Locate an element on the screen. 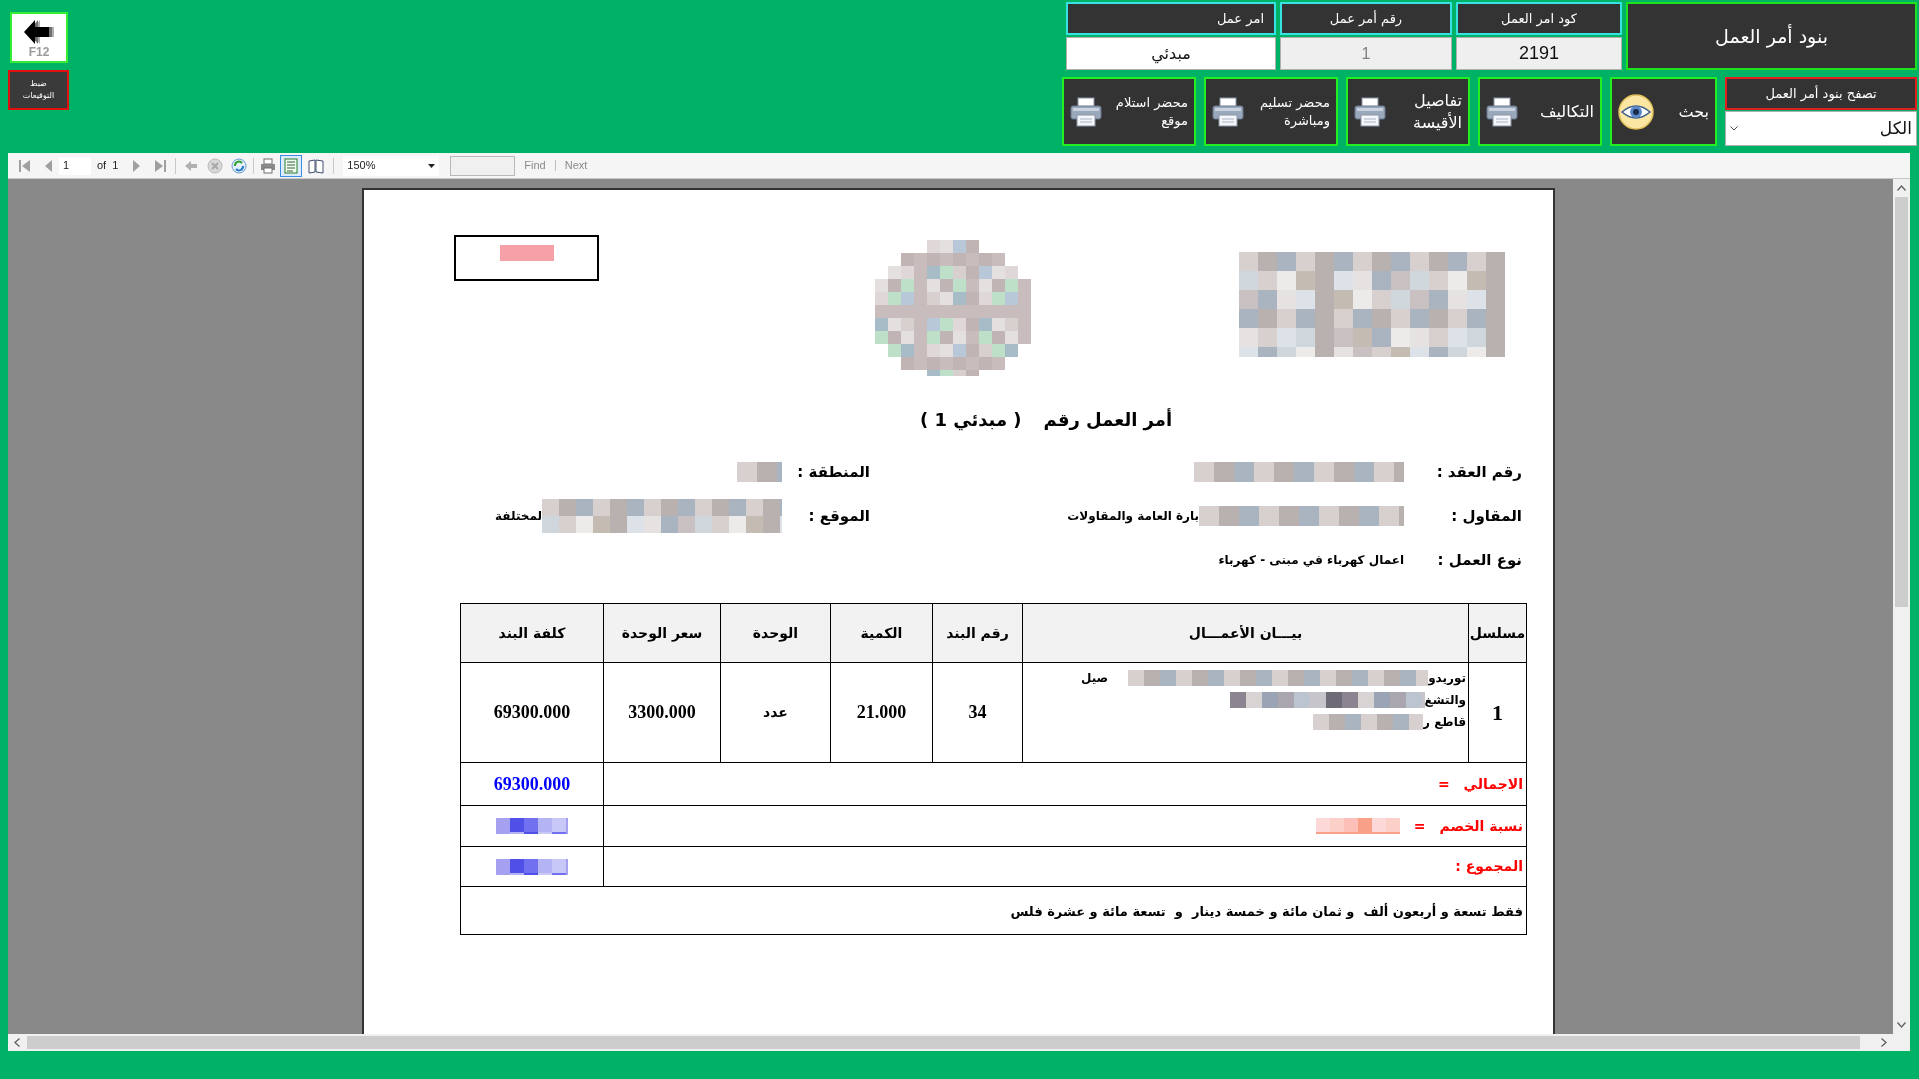  text-field: 2191 is located at coordinates (1539, 53).